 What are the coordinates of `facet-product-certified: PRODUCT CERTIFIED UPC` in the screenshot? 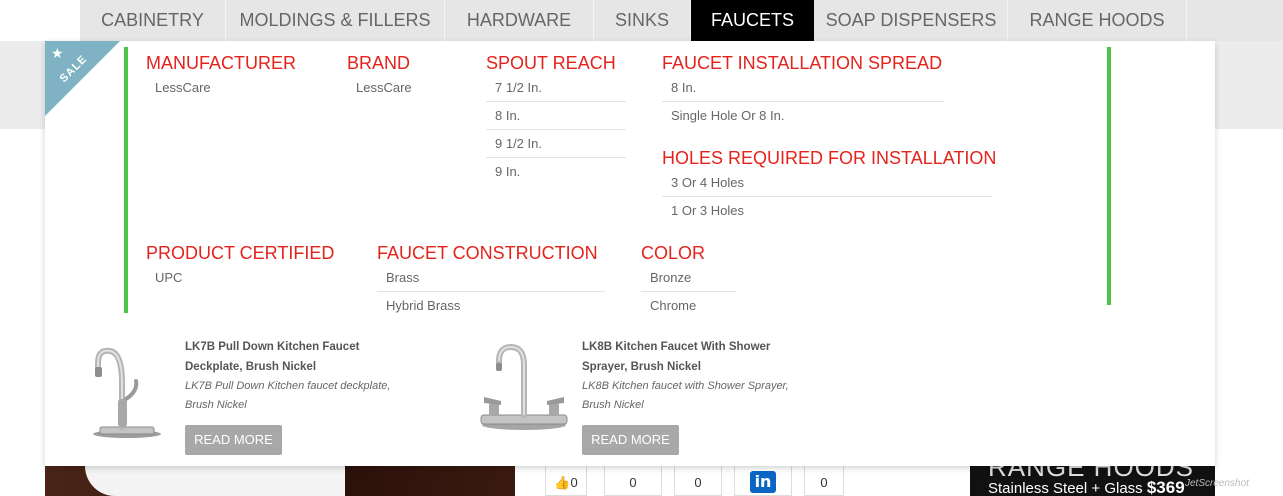 It's located at (246, 267).